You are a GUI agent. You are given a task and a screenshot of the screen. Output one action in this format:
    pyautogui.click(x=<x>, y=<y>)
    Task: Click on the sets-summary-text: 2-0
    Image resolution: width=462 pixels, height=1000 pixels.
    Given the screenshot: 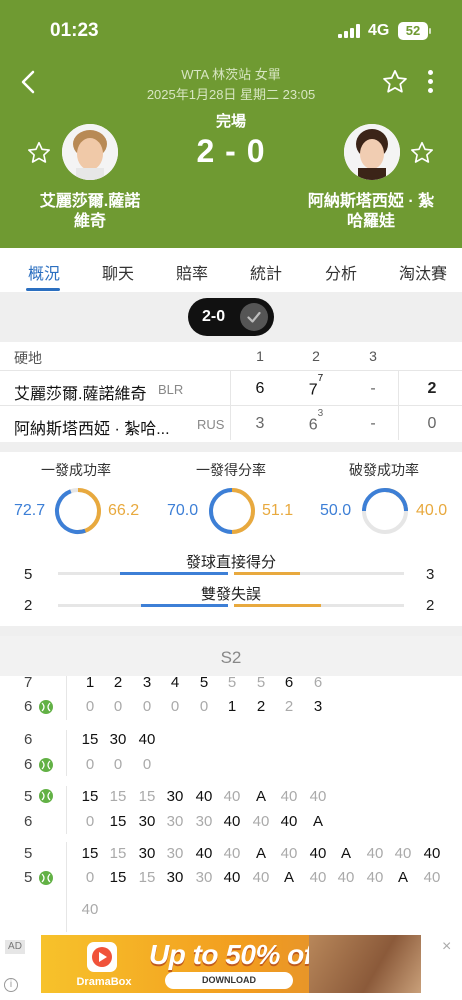 What is the action you would take?
    pyautogui.click(x=214, y=316)
    